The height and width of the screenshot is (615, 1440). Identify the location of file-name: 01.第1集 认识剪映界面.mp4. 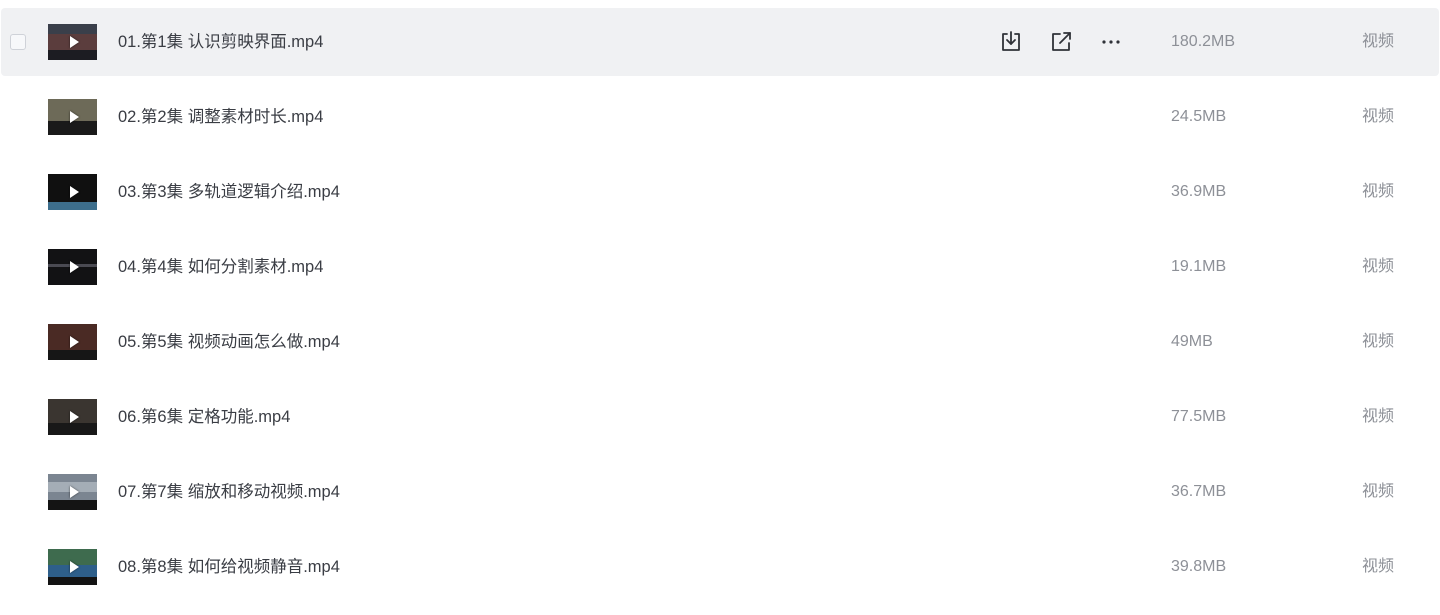
(220, 42).